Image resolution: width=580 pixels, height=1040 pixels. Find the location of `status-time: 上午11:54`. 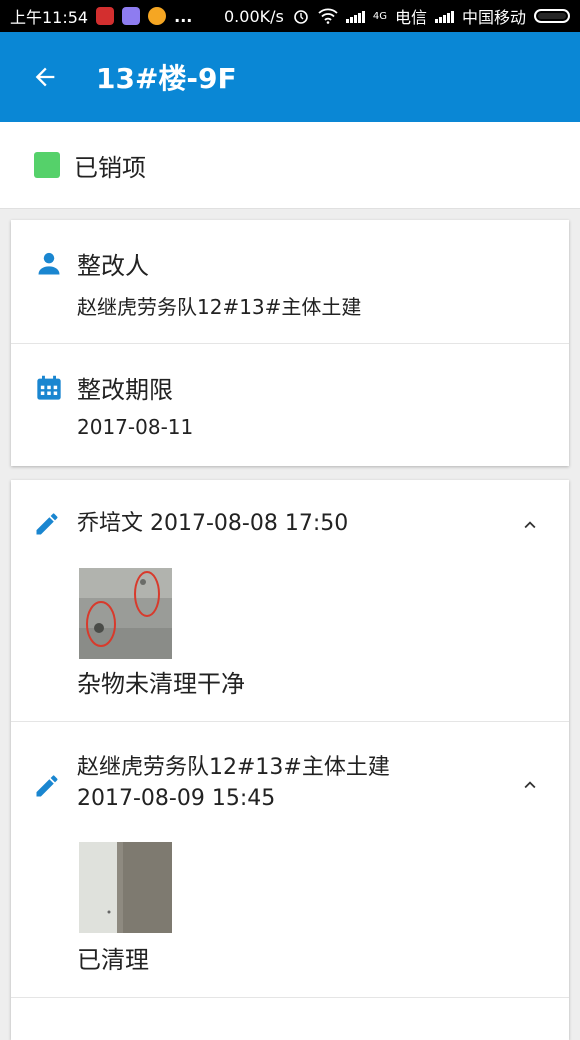

status-time: 上午11:54 is located at coordinates (49, 17).